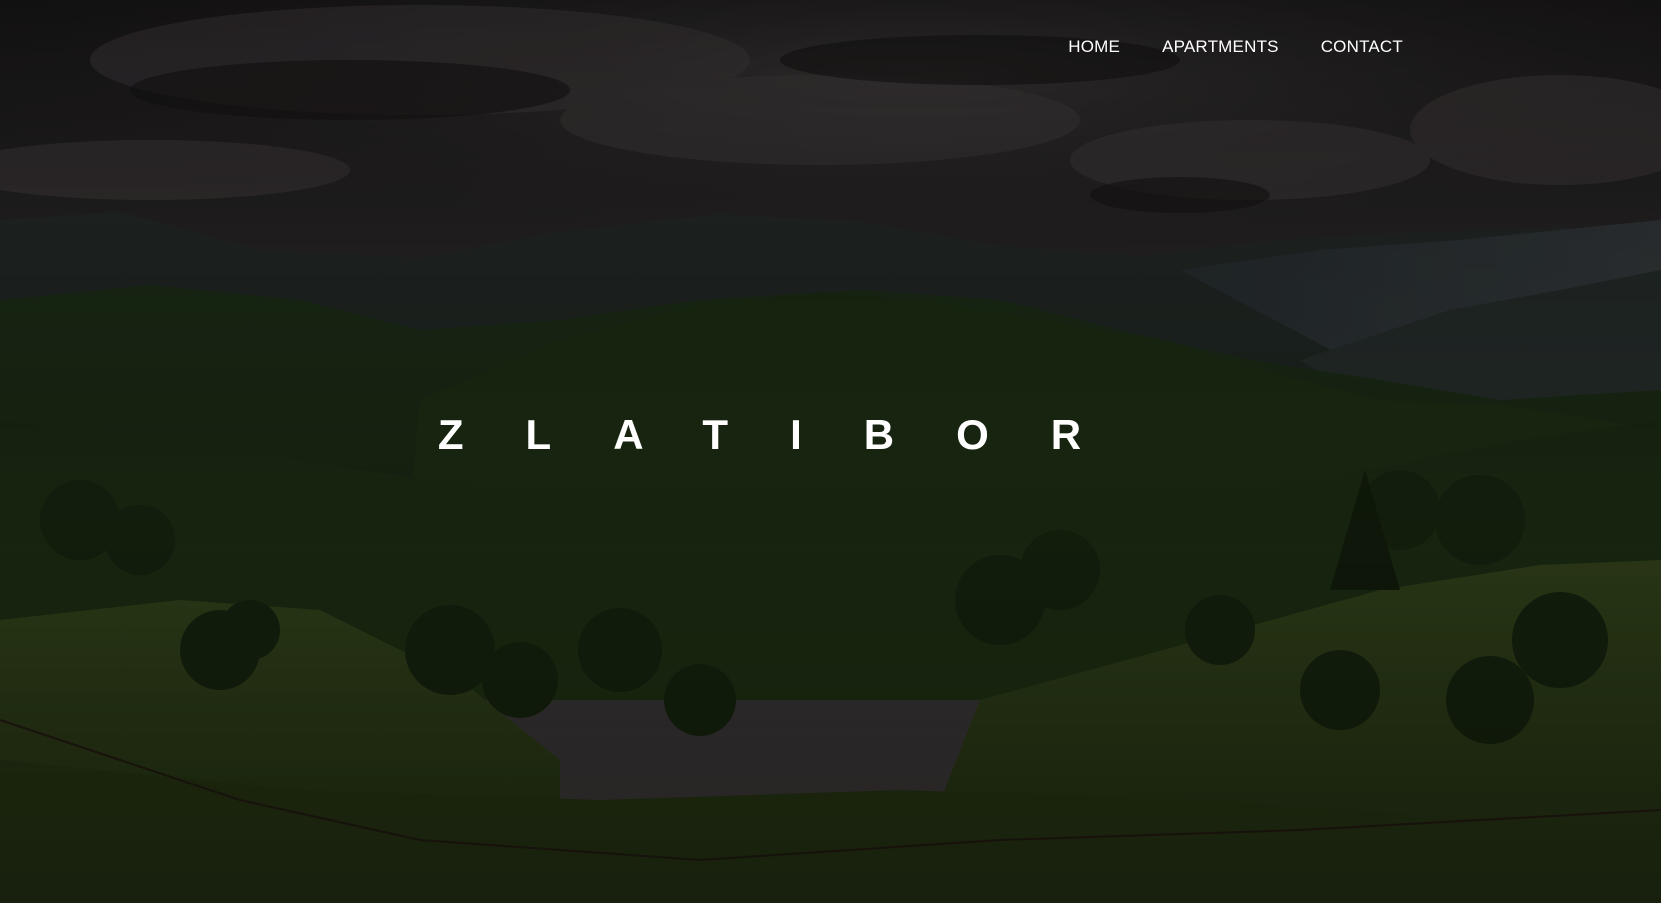 The height and width of the screenshot is (903, 1661). I want to click on nav-link-apartments: APARTMENTS, so click(1220, 46).